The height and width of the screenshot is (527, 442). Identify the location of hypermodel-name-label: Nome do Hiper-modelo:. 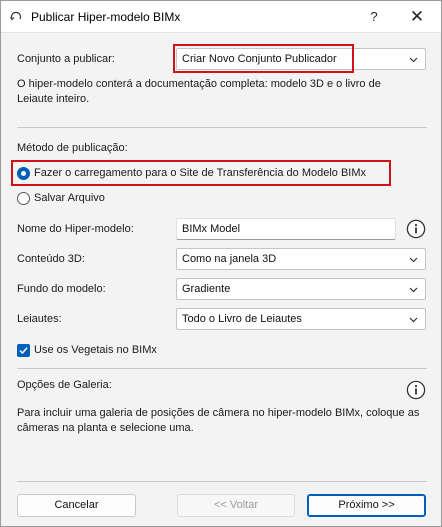
(75, 229).